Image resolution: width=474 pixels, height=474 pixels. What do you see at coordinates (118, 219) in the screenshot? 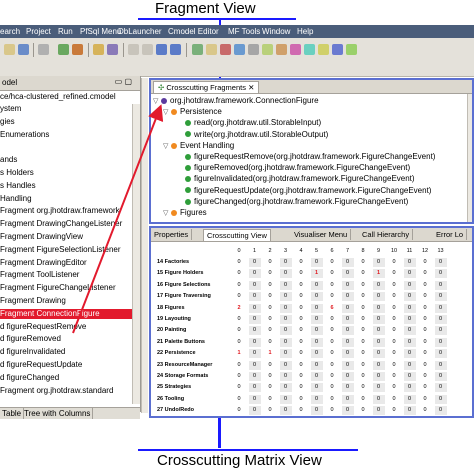
I see `selection-arrow` at bounding box center [118, 219].